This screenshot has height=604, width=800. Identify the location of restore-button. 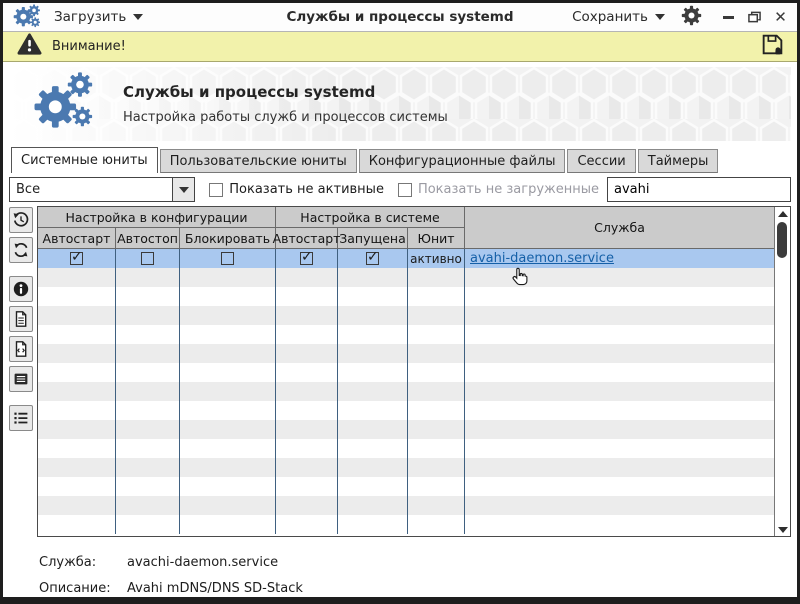
(754, 17).